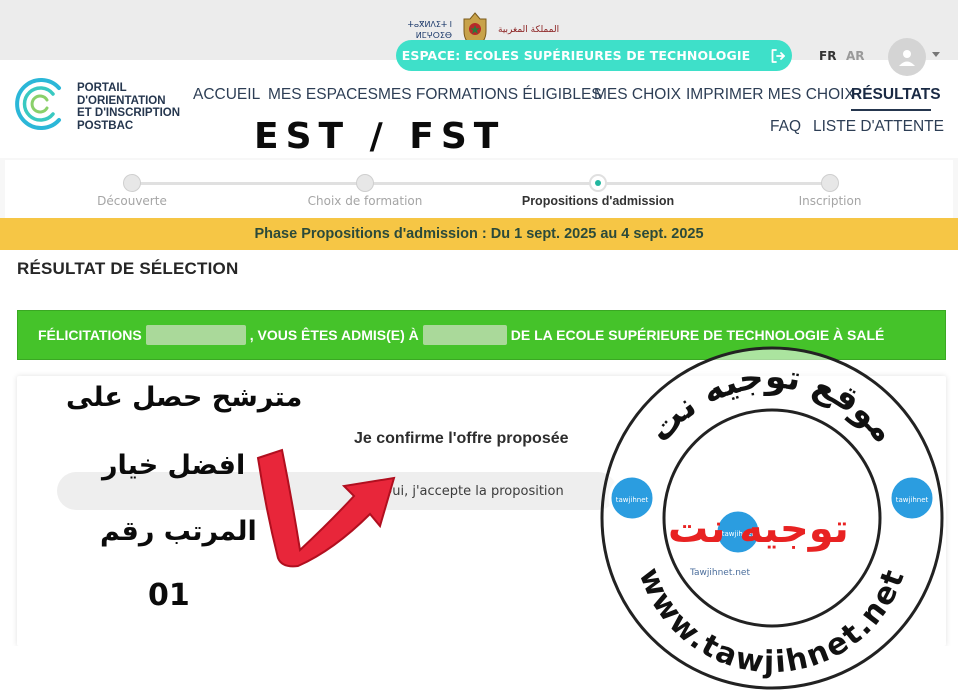 This screenshot has height=700, width=958. Describe the element at coordinates (830, 183) in the screenshot. I see `step-dot-inscription` at that location.